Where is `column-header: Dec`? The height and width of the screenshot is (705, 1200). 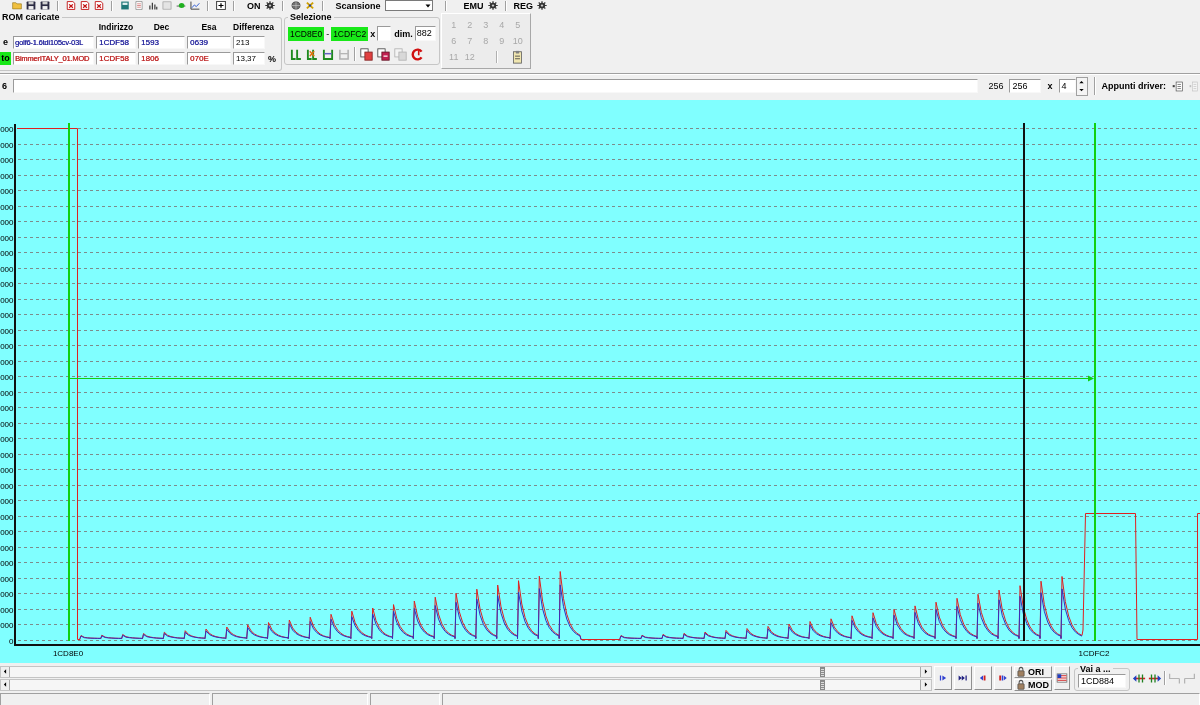 column-header: Dec is located at coordinates (161, 27).